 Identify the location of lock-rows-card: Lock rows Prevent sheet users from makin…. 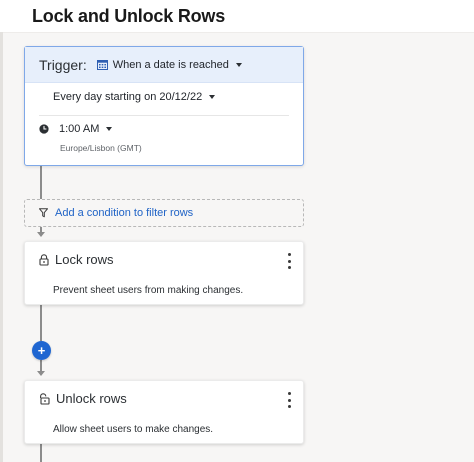
(164, 273).